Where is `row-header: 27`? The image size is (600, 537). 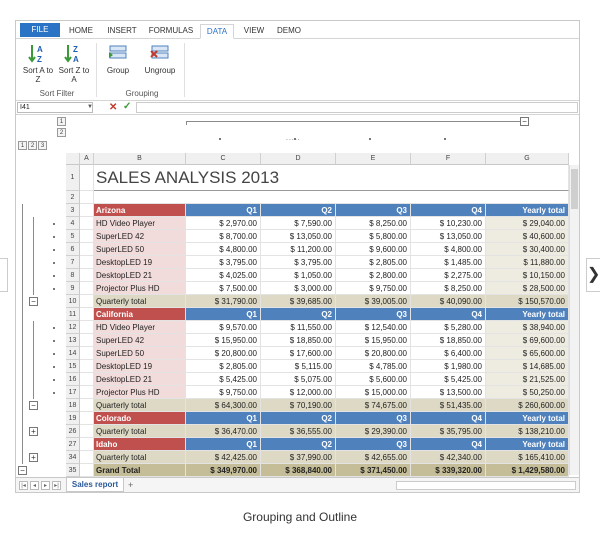 row-header: 27 is located at coordinates (73, 444).